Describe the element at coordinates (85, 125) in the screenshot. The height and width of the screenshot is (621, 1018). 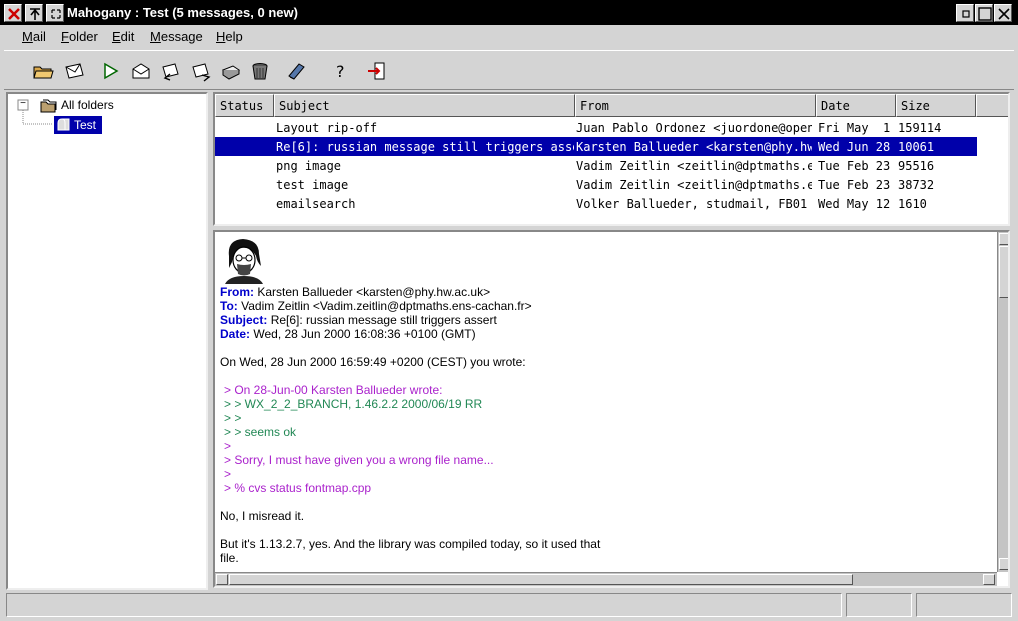
I see `tree-item-test-label: Test` at that location.